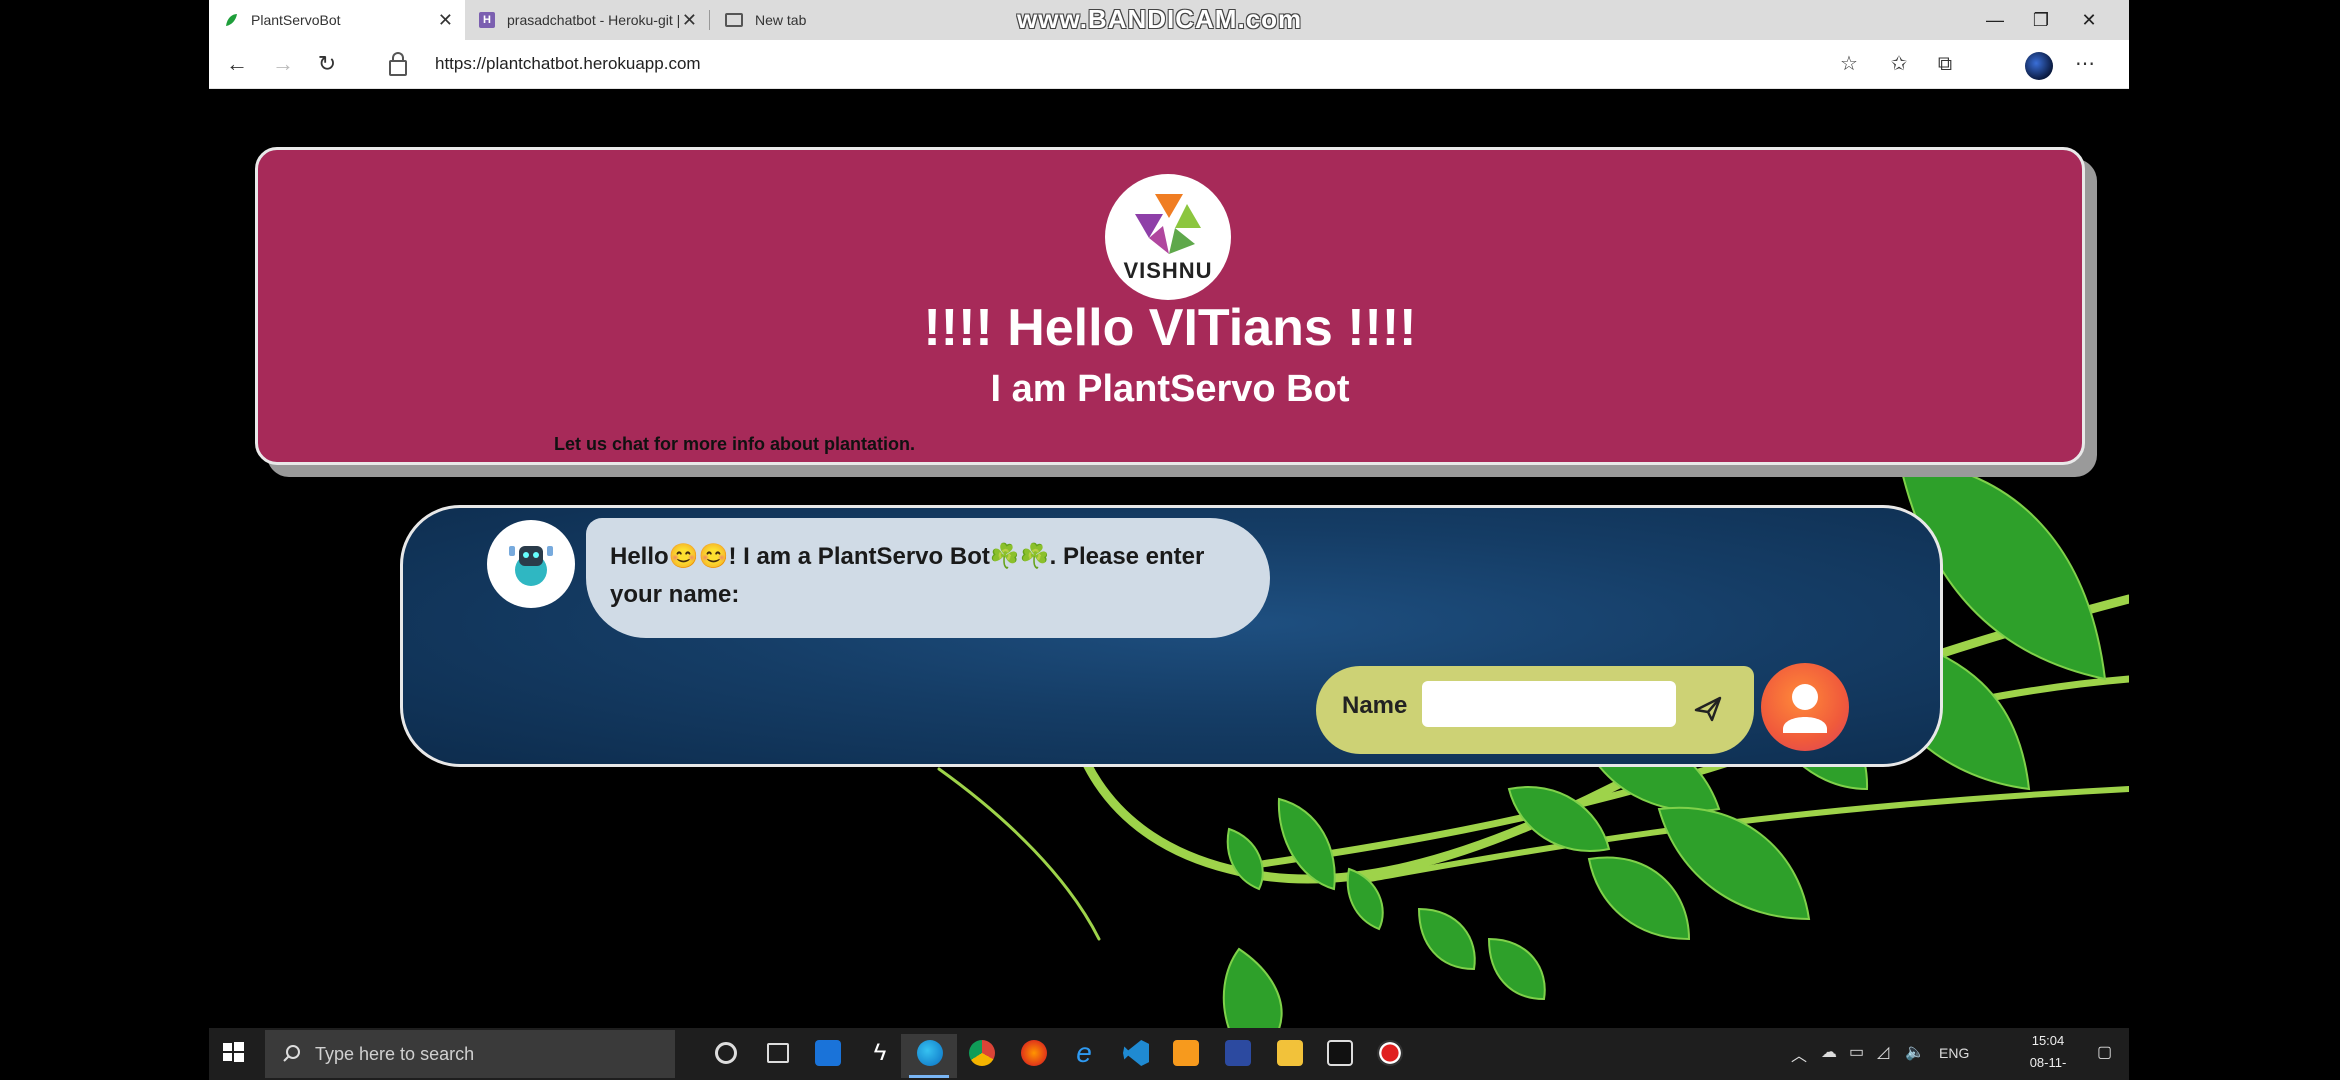  What do you see at coordinates (734, 20) in the screenshot?
I see `new-tab-favicon-icon` at bounding box center [734, 20].